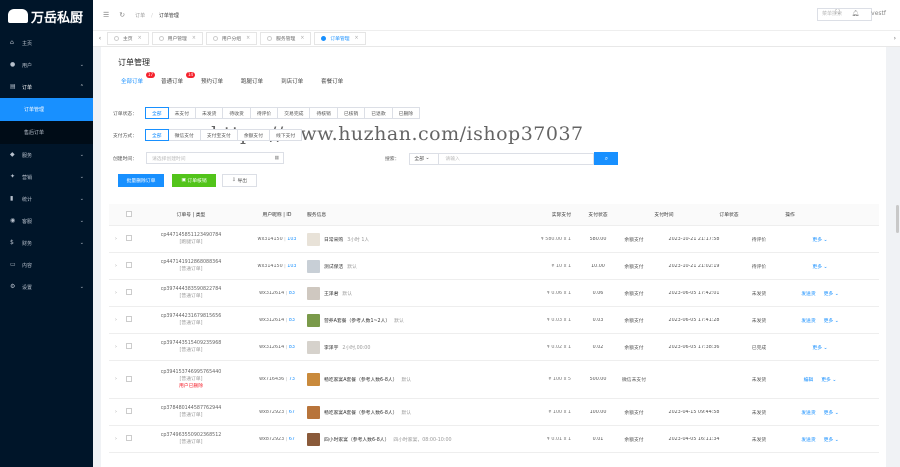  What do you see at coordinates (157, 135) in the screenshot?
I see `pay-option-0: 全部` at bounding box center [157, 135].